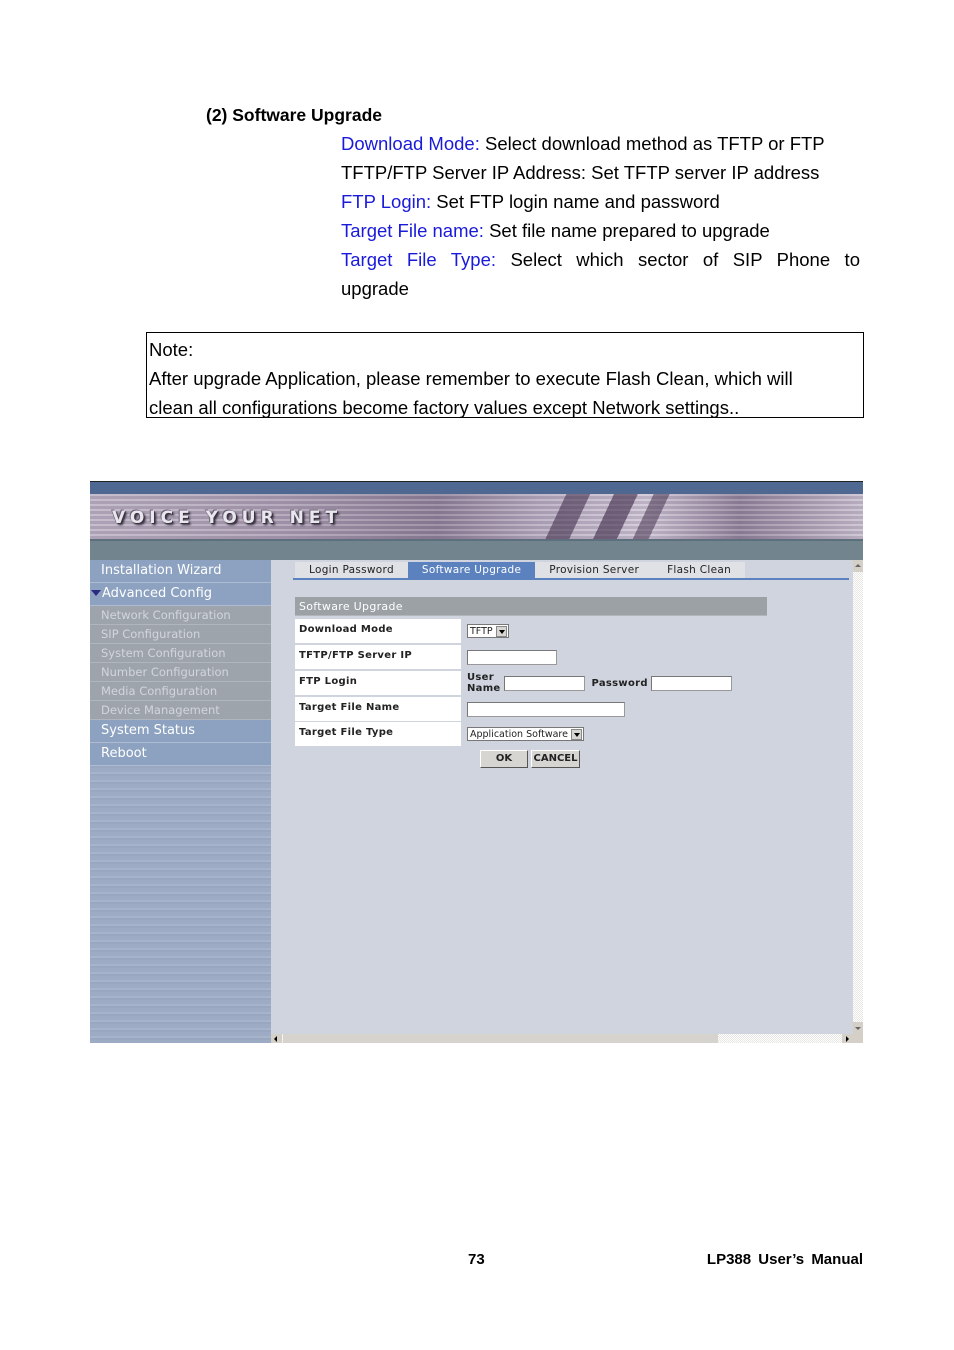 This screenshot has height=1350, width=954. Describe the element at coordinates (419, 259) in the screenshot. I see `desc-key: Target File Type:` at that location.